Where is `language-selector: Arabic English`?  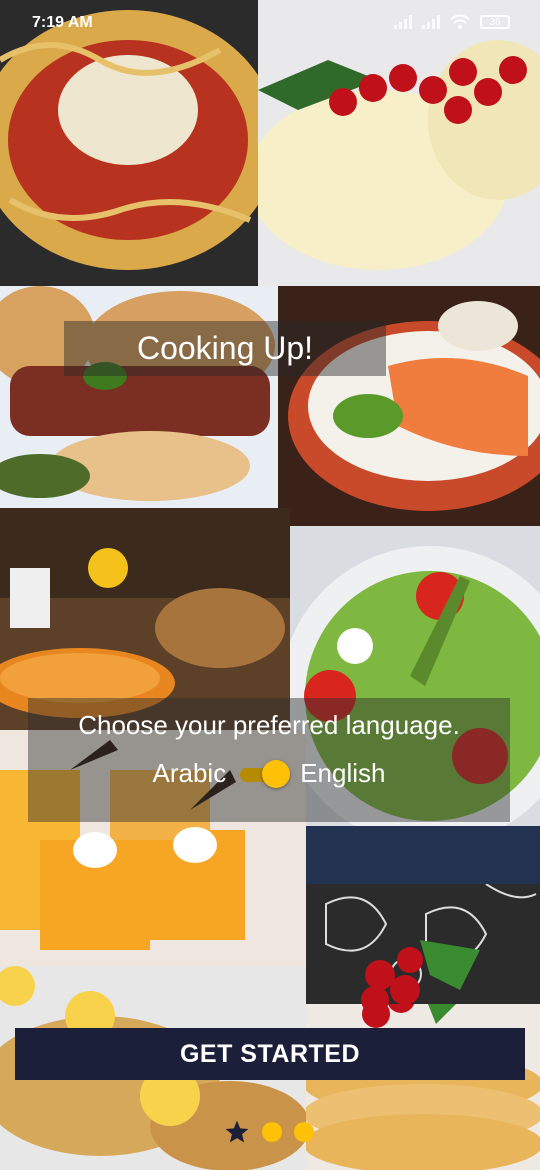
language-selector: Arabic English is located at coordinates (269, 773).